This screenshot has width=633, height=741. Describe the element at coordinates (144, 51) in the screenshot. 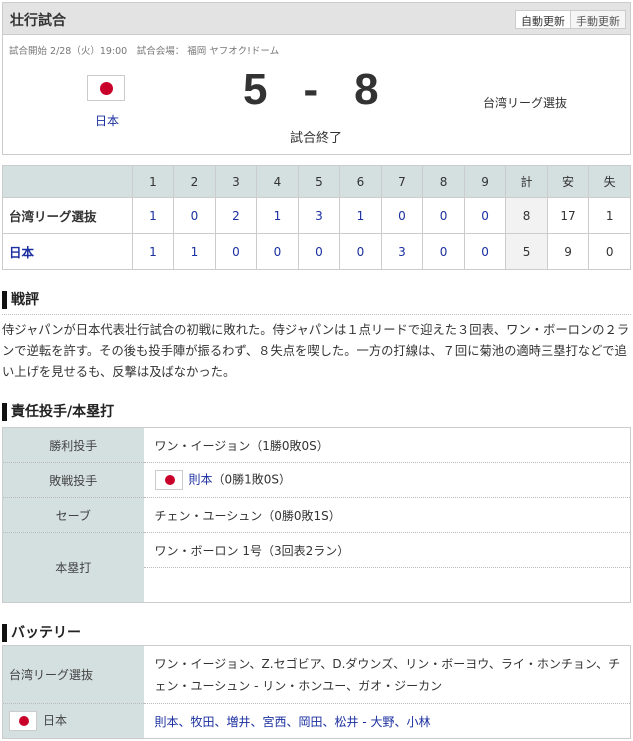

I see `game-meta: 試合開始 2/28（火）19:00 試合会場： 福岡 ヤフオク!ドーム` at that location.